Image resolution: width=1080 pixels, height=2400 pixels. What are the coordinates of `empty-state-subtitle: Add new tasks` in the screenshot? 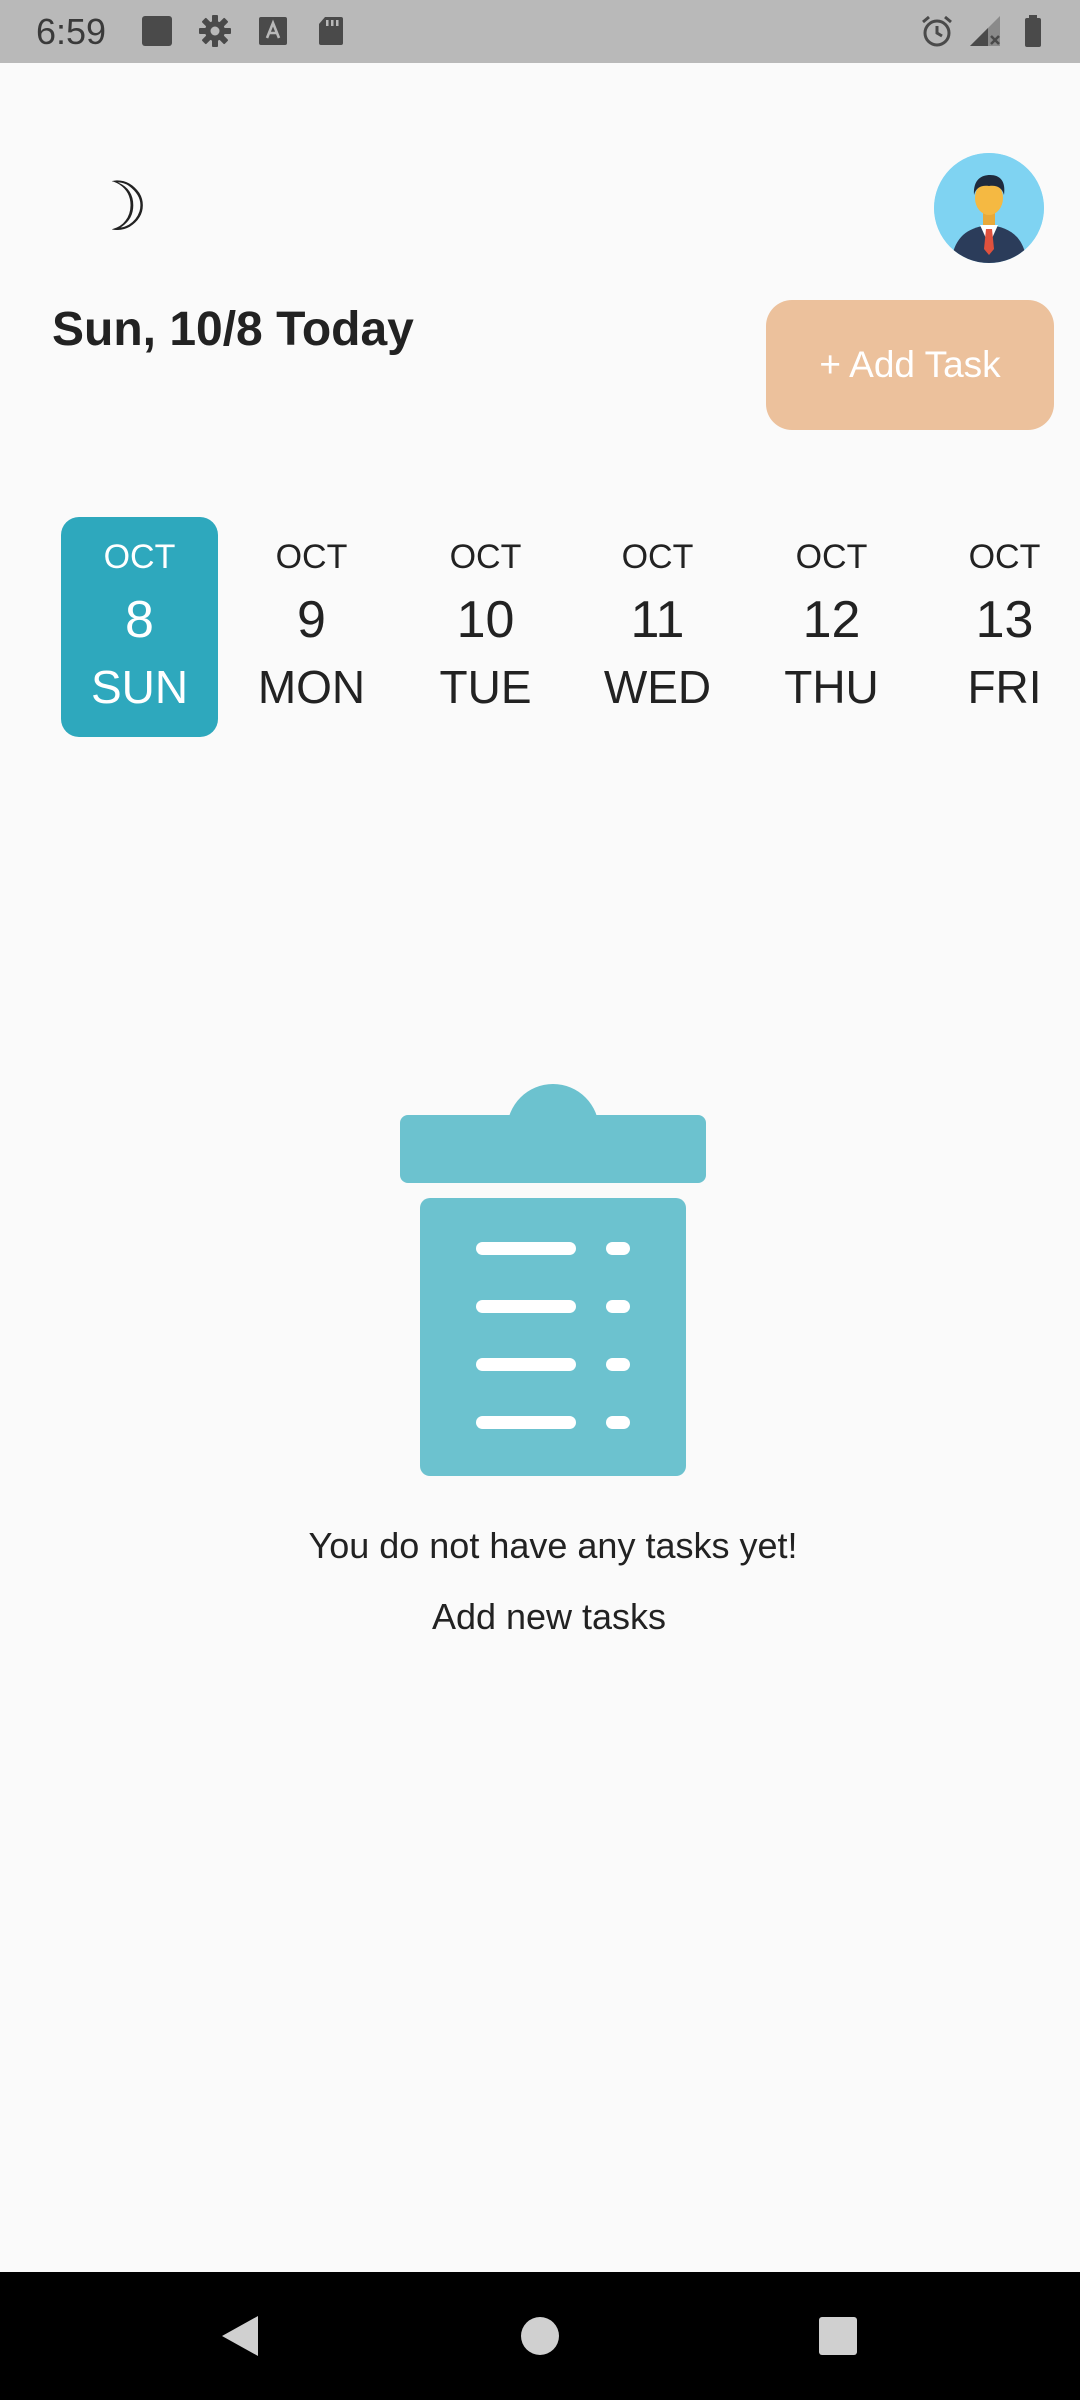 It's located at (549, 1616).